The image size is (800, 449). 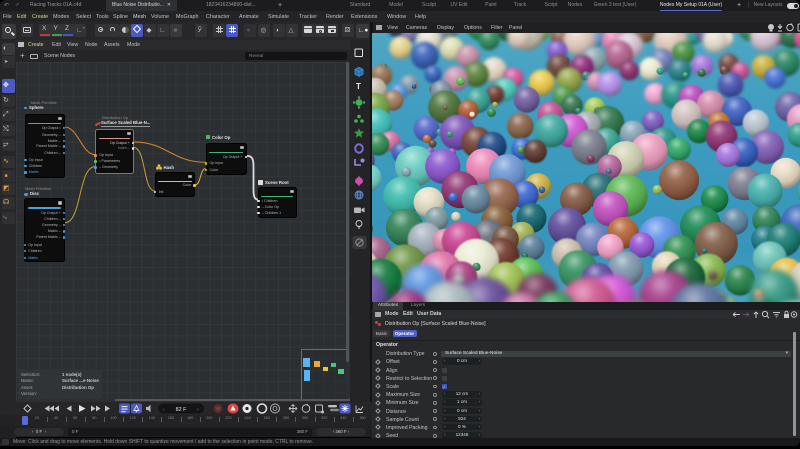 I want to click on svg-text: 82 F, so click(x=181, y=410).